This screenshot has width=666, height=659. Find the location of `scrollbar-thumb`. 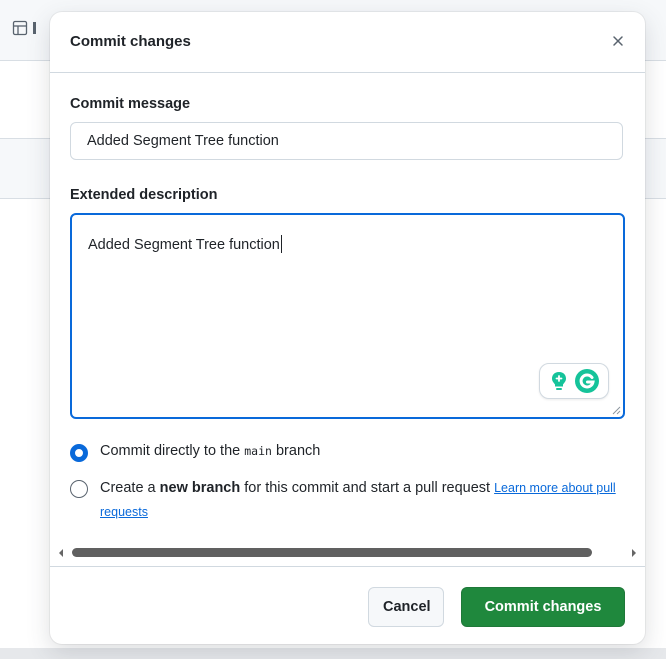

scrollbar-thumb is located at coordinates (332, 552).